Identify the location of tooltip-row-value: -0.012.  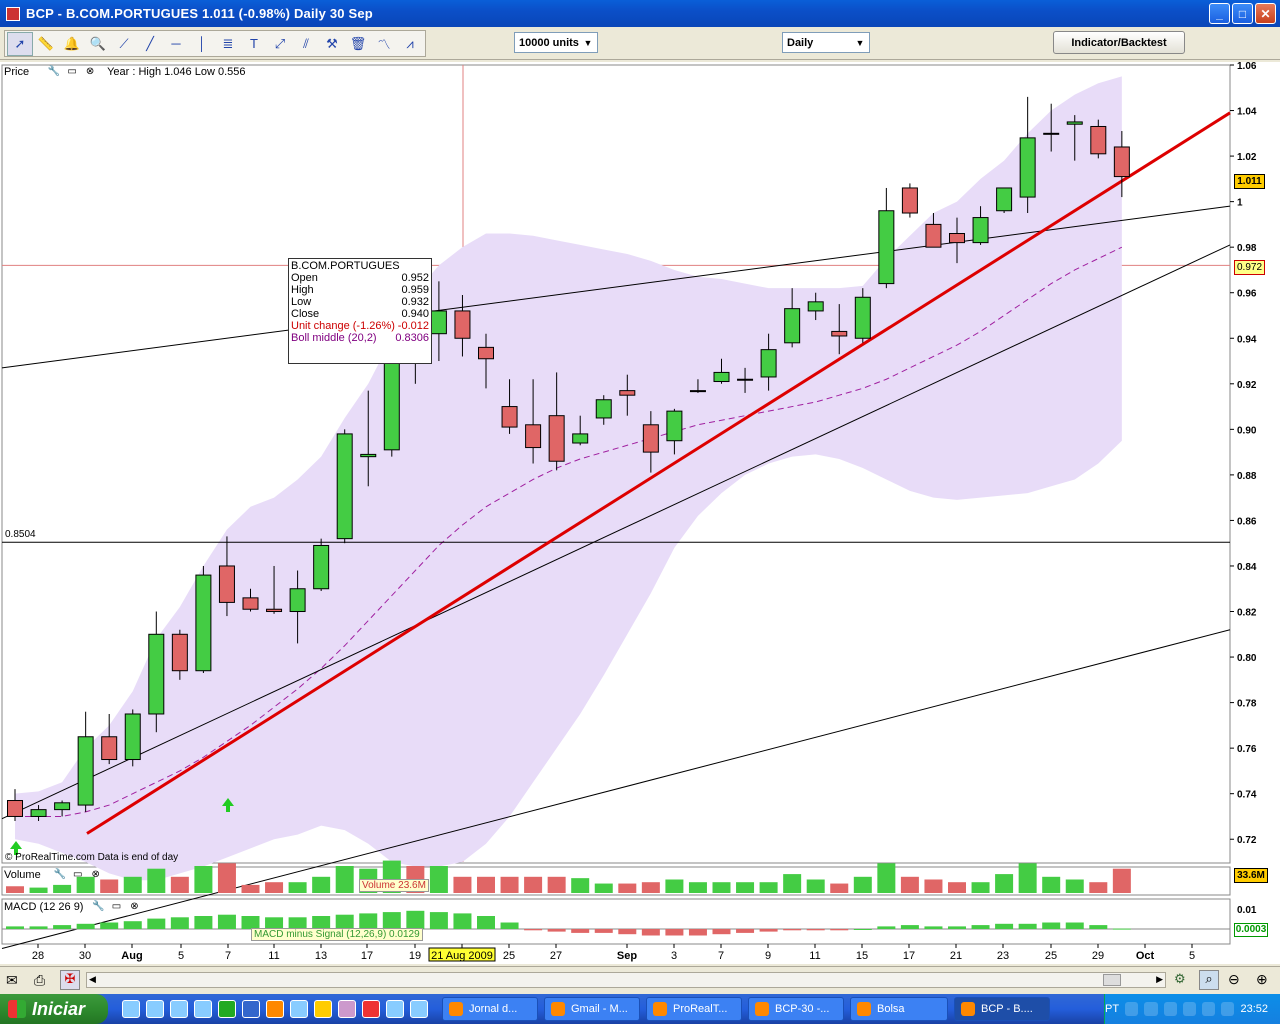
(413, 326).